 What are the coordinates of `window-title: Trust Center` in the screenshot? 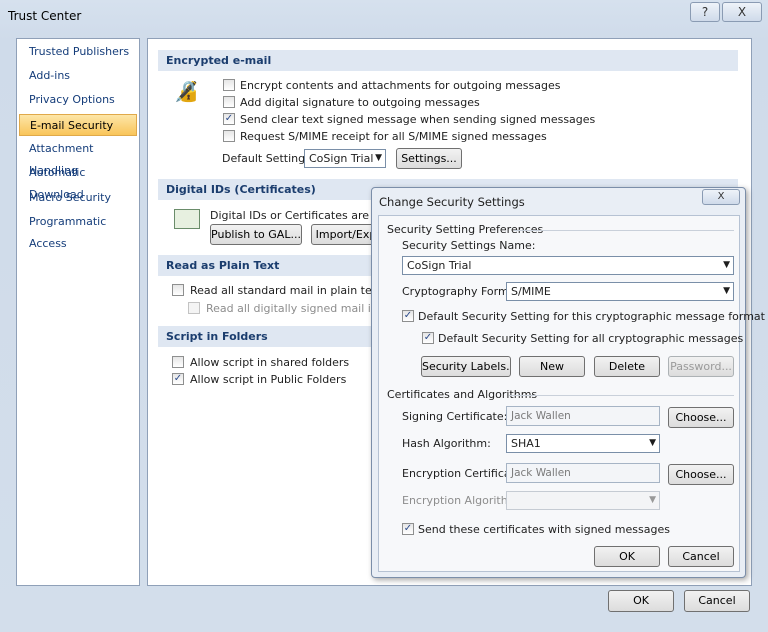 It's located at (45, 16).